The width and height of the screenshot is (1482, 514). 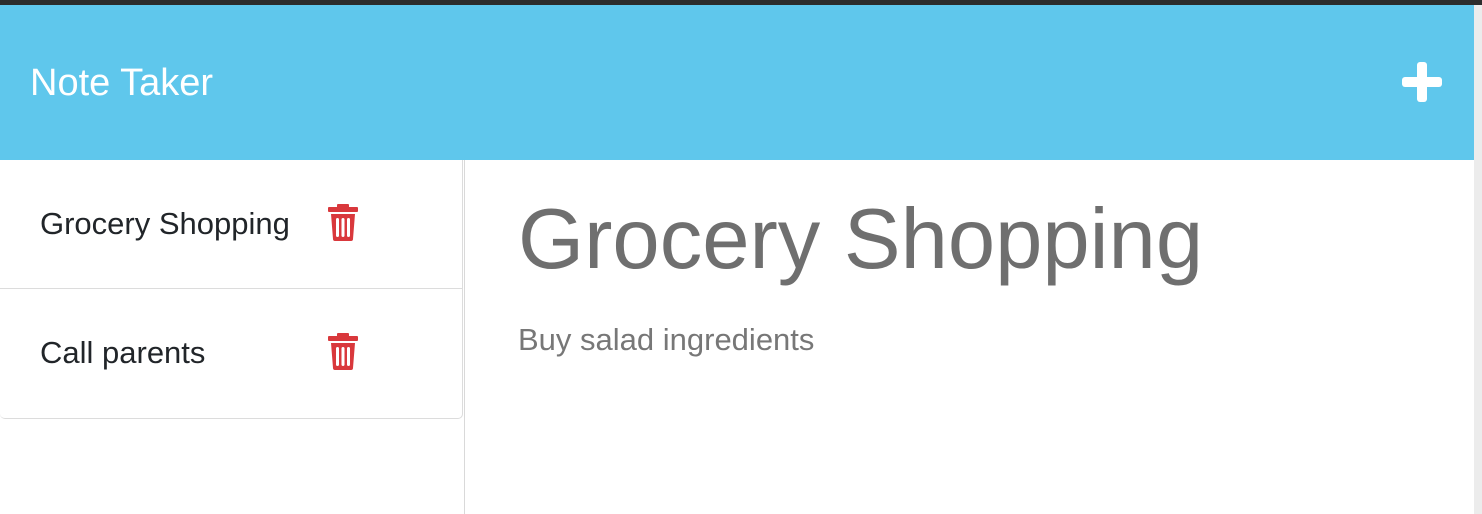 What do you see at coordinates (860, 240) in the screenshot?
I see `note-title-field: Grocery Shopping` at bounding box center [860, 240].